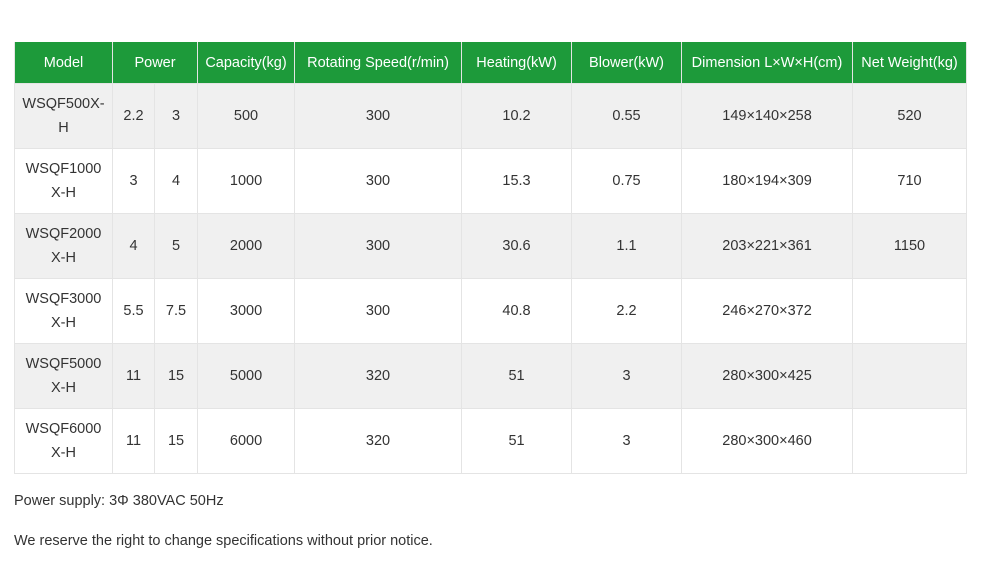 The image size is (1003, 567). Describe the element at coordinates (246, 246) in the screenshot. I see `capacity-cell: 2000` at that location.